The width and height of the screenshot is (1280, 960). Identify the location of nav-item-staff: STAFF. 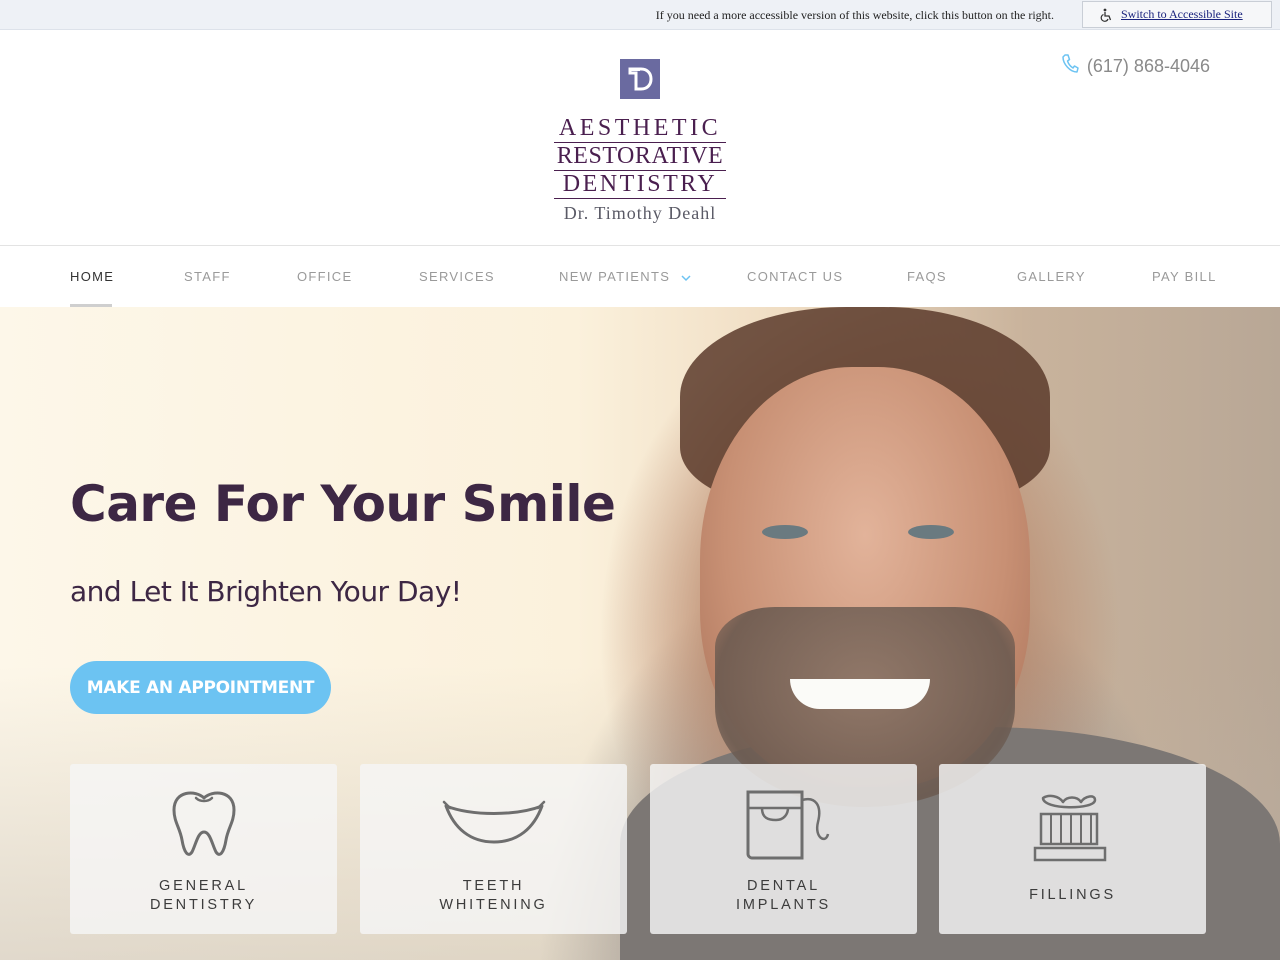
(207, 276).